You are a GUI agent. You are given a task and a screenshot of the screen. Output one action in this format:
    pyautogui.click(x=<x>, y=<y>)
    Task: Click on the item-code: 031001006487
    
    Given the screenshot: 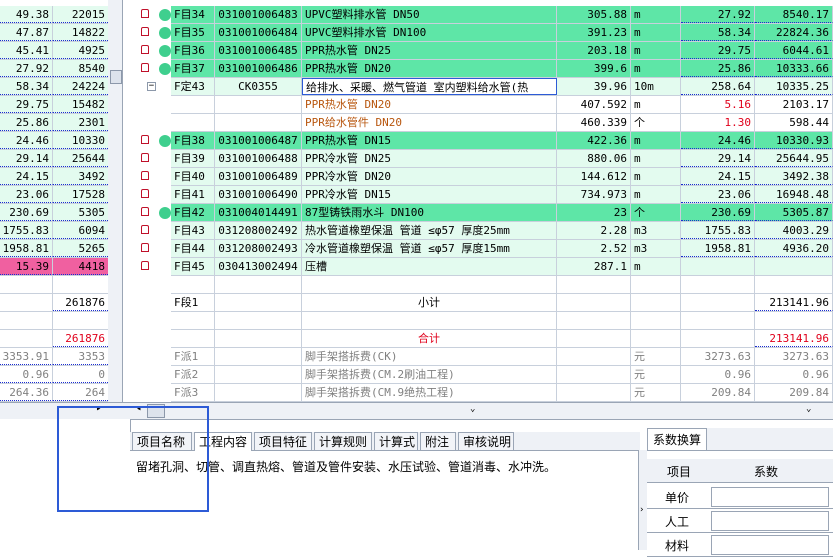 What is the action you would take?
    pyautogui.click(x=258, y=140)
    